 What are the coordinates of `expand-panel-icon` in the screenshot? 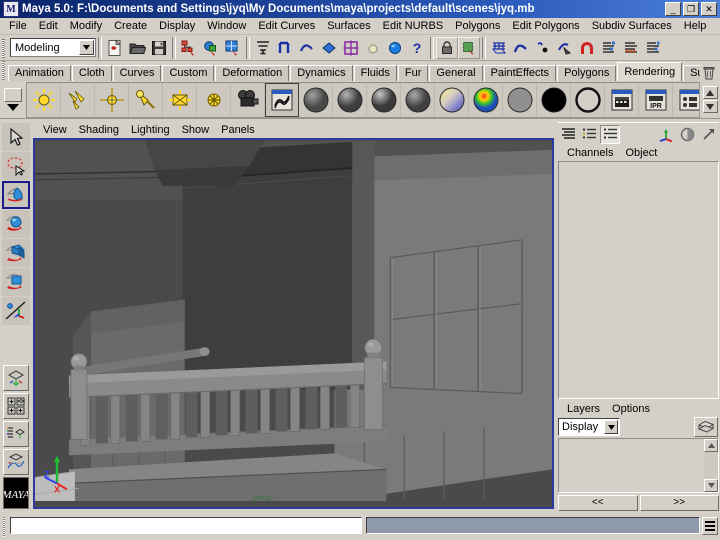 It's located at (708, 134).